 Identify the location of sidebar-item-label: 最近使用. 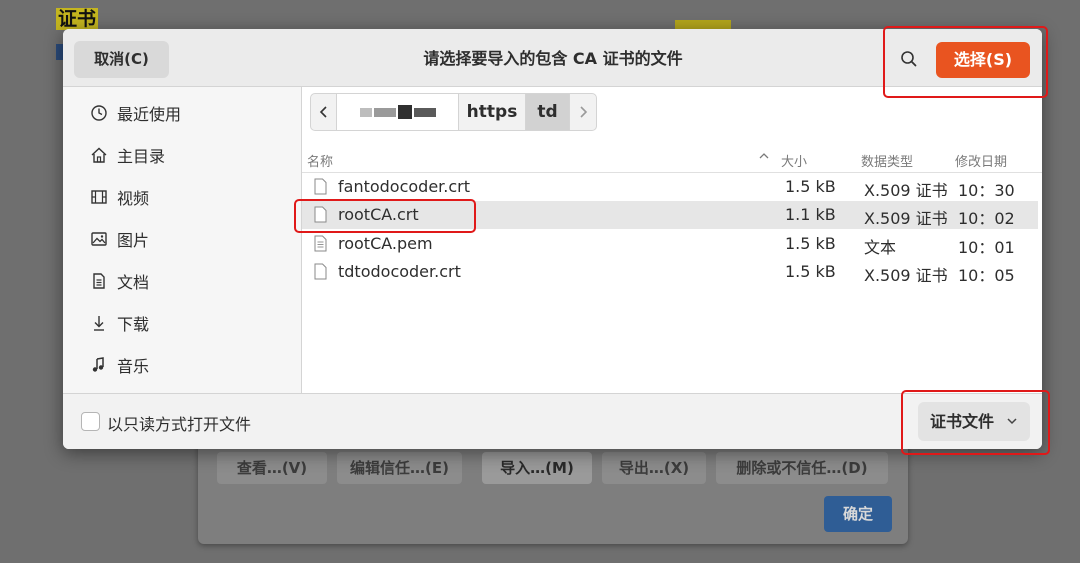
(149, 114).